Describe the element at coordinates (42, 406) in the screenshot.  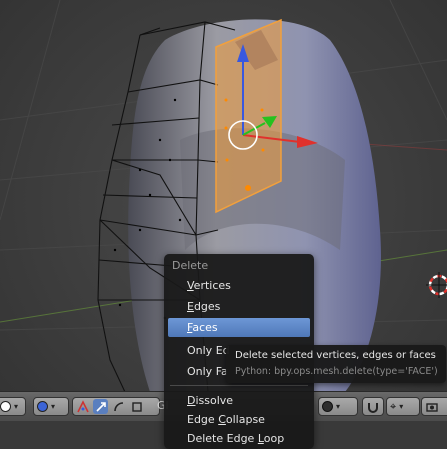
I see `pivot-center-icon` at that location.